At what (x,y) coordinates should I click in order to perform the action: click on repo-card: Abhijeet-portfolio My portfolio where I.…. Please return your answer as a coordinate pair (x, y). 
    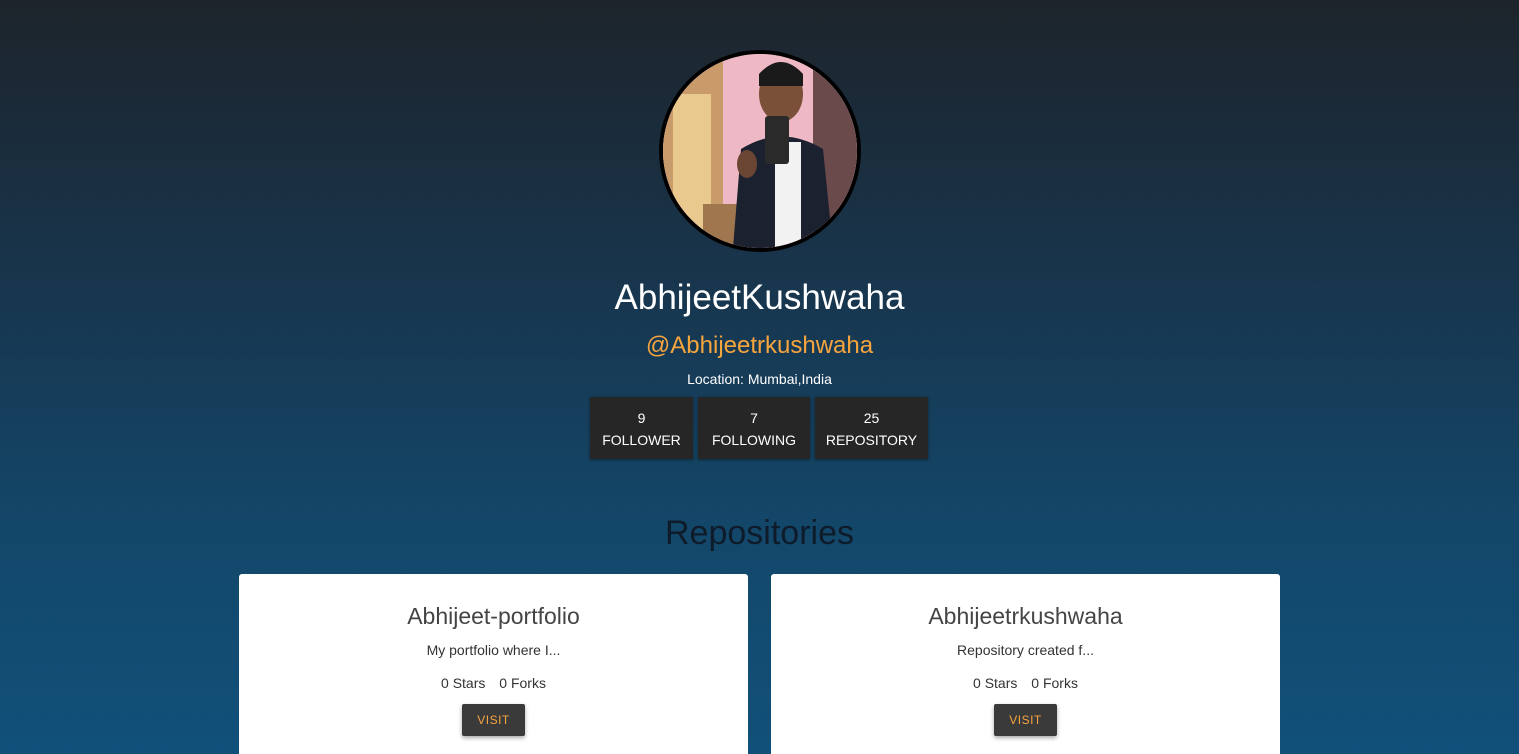
    Looking at the image, I should click on (493, 664).